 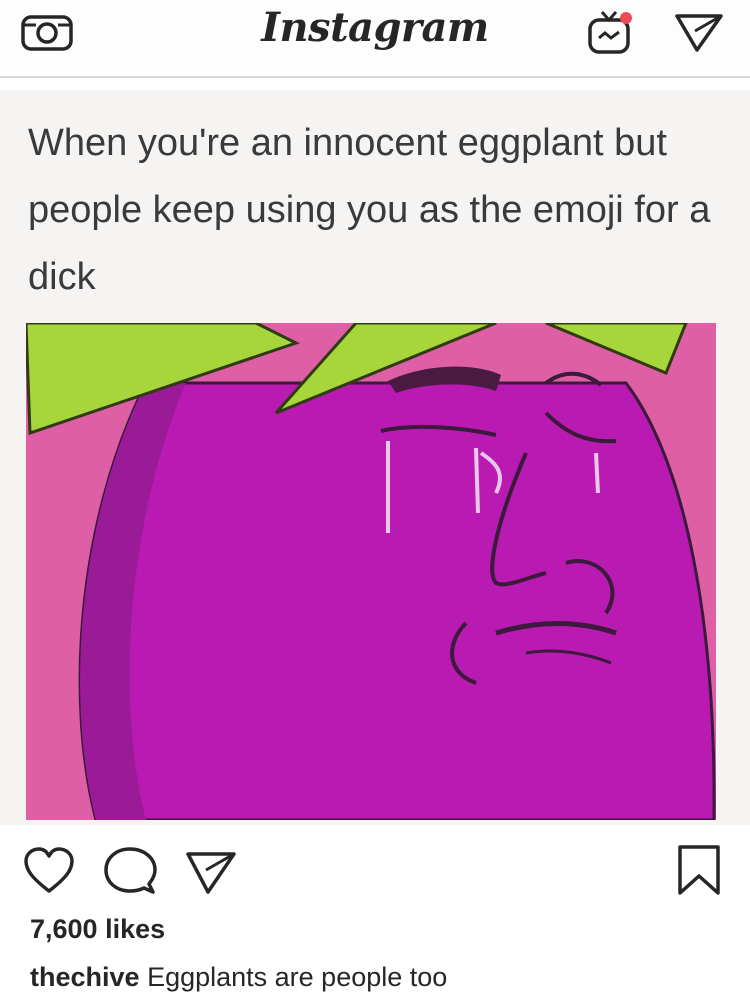 I want to click on post-actions-bar, so click(x=375, y=870).